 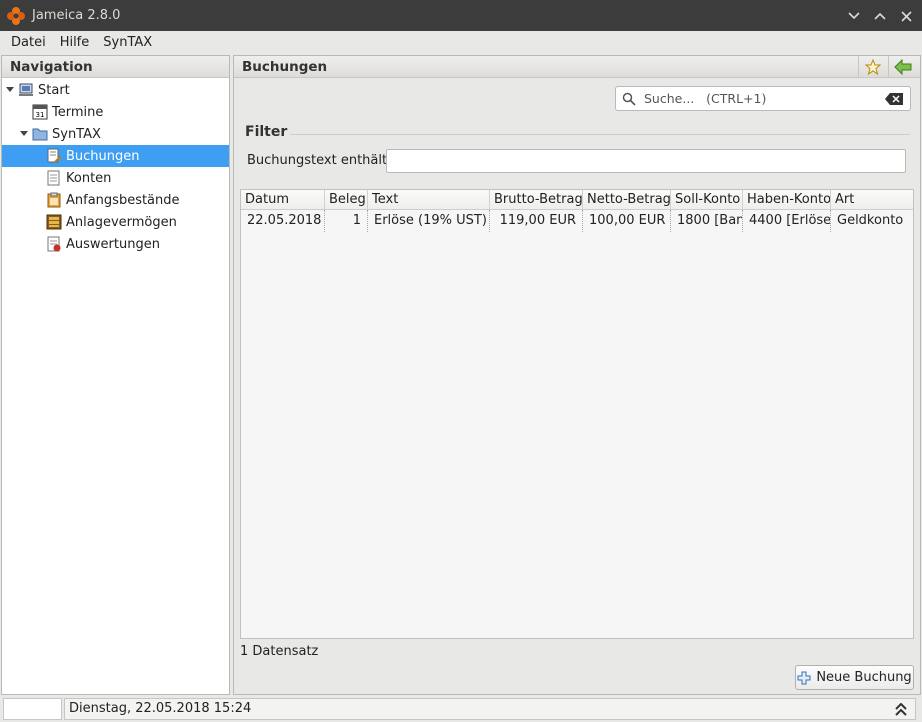 What do you see at coordinates (600, 134) in the screenshot?
I see `filter-divider` at bounding box center [600, 134].